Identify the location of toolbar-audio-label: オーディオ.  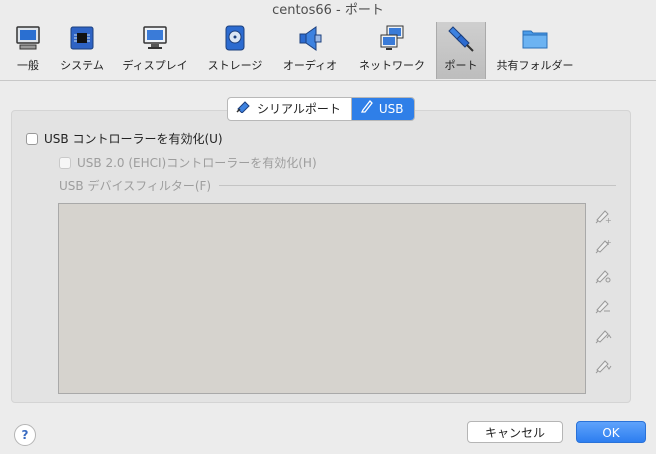
(310, 65).